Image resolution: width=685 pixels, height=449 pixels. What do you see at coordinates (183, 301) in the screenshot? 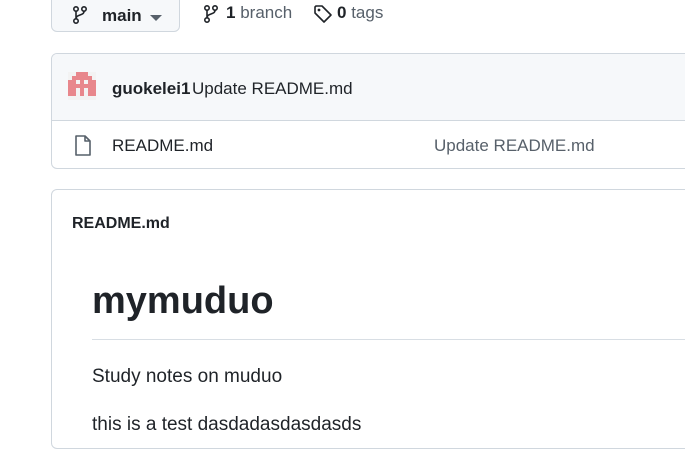
I see `readme-heading: mymuduo` at bounding box center [183, 301].